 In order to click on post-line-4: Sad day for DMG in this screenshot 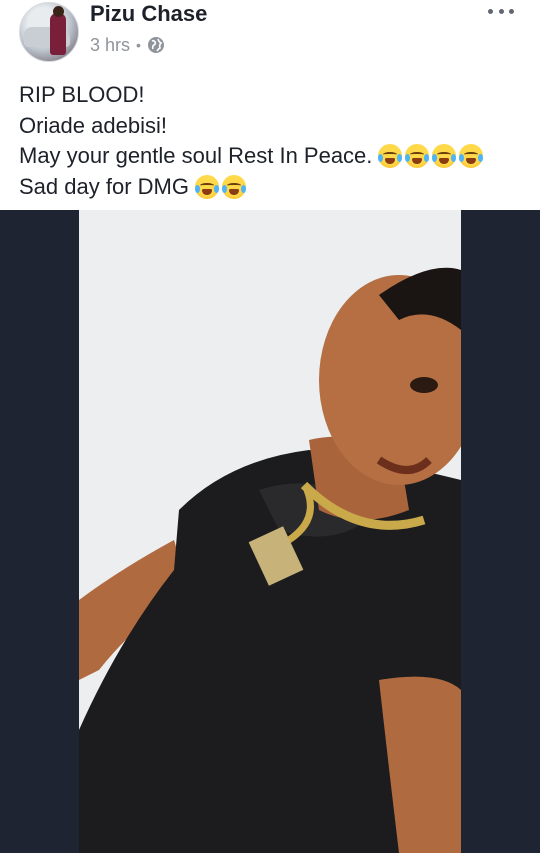, I will do `click(274, 187)`.